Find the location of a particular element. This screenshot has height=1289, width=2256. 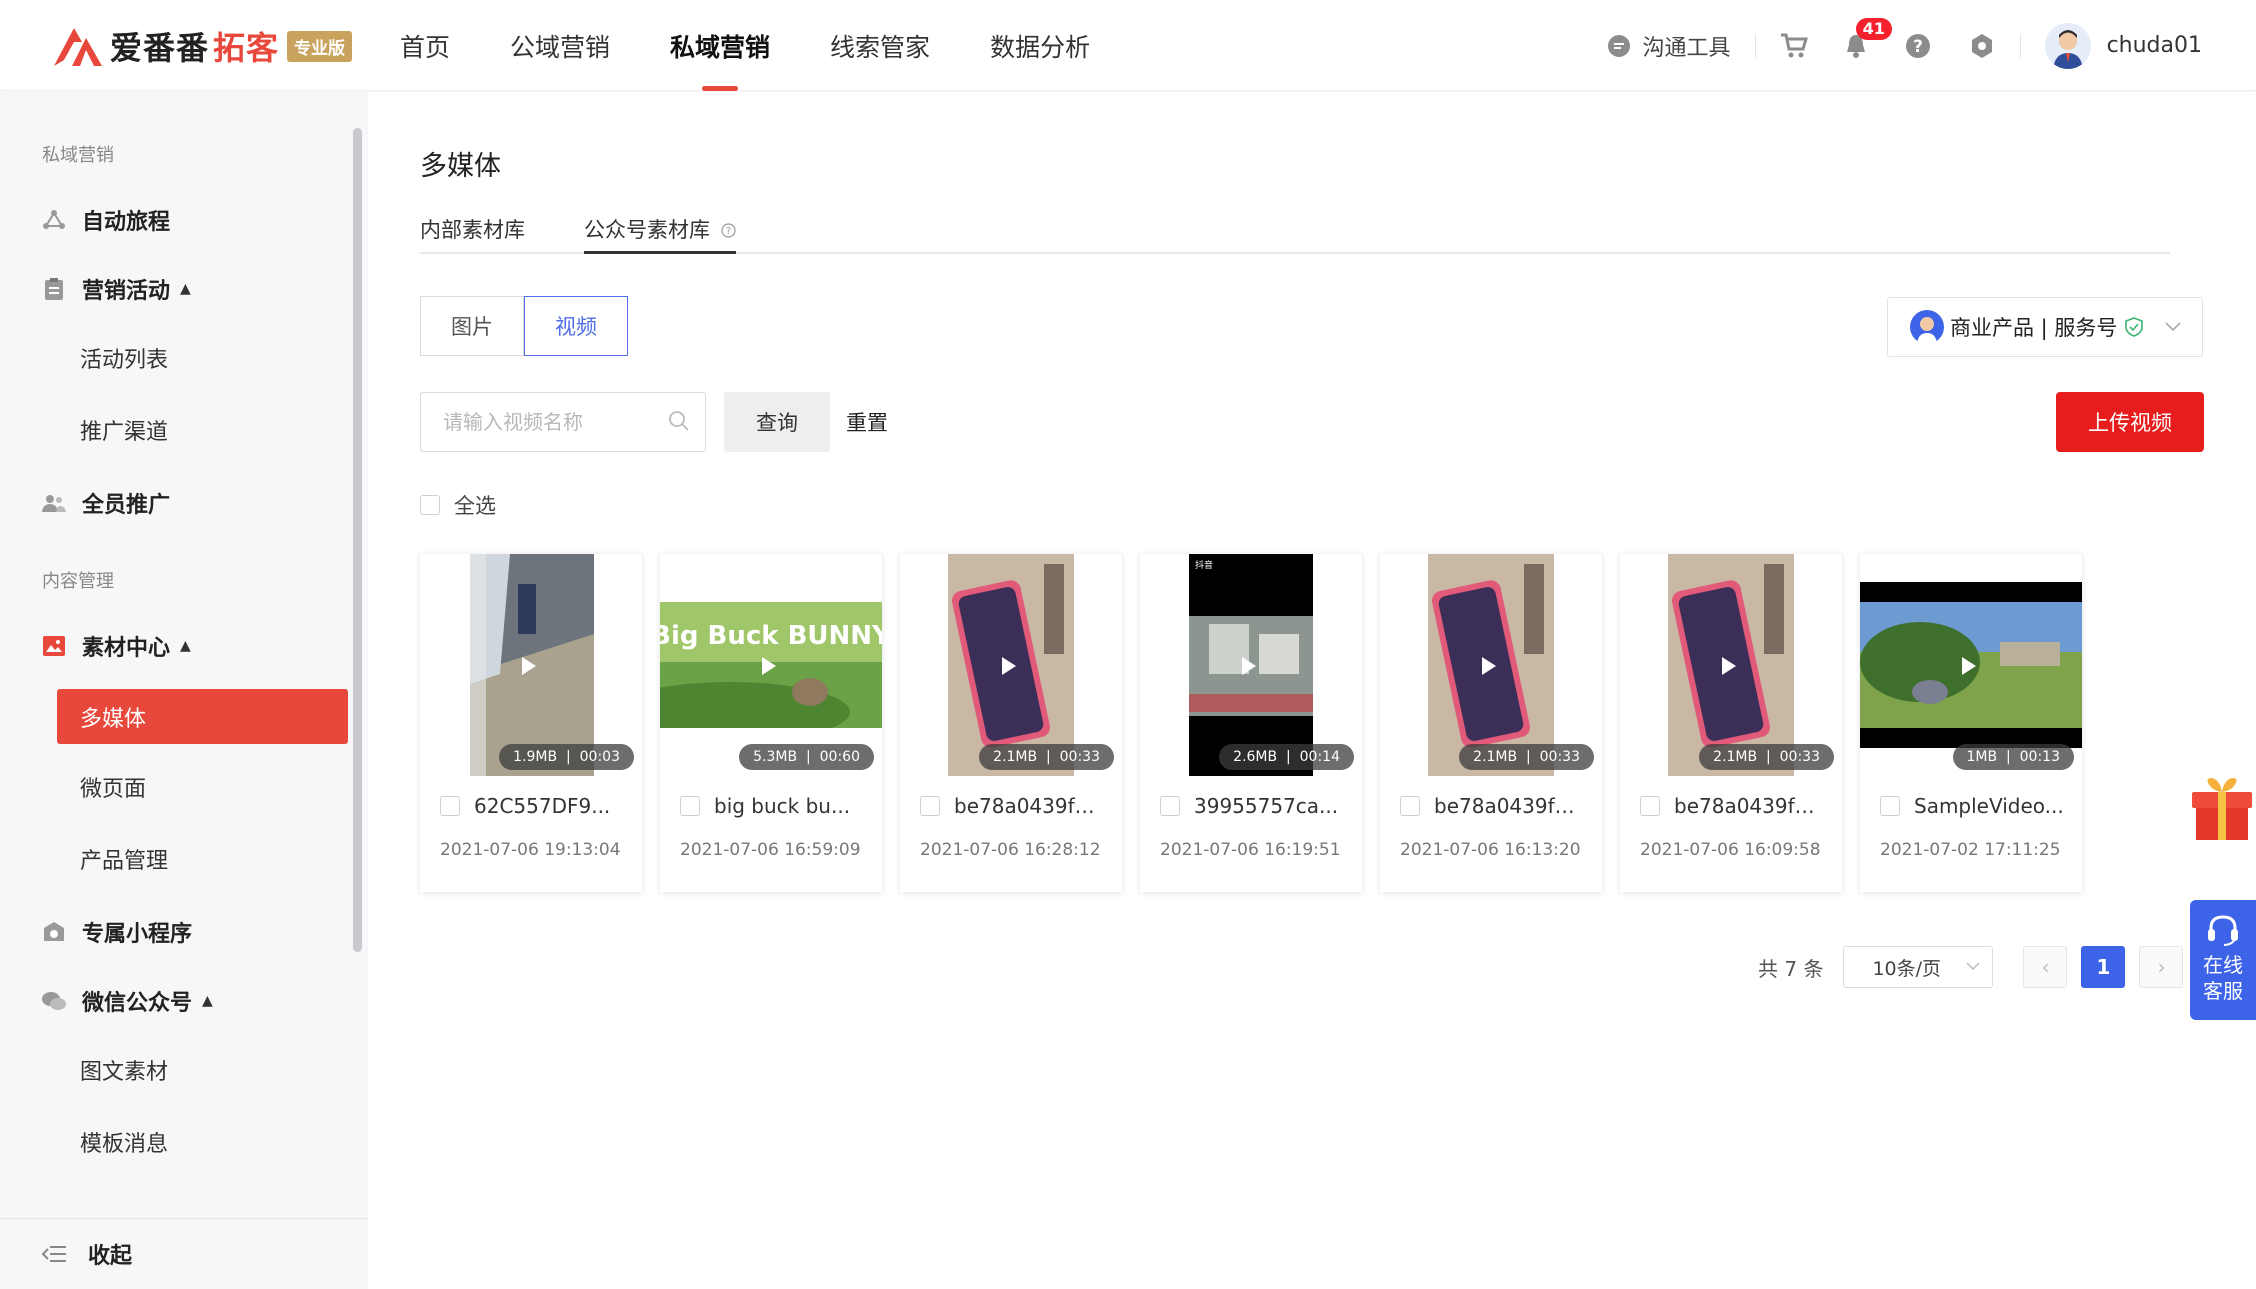

sidebar-sub-article-material: 图文素材 is located at coordinates (124, 1070).